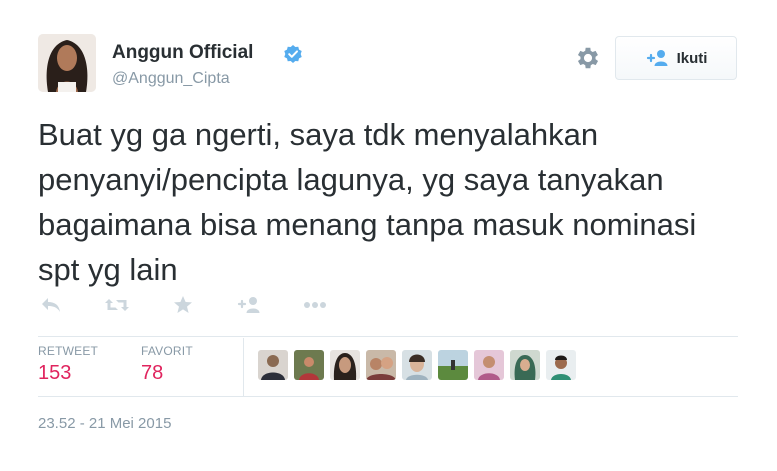 The image size is (777, 471). I want to click on retweet-stat: RETWEET 153, so click(68, 364).